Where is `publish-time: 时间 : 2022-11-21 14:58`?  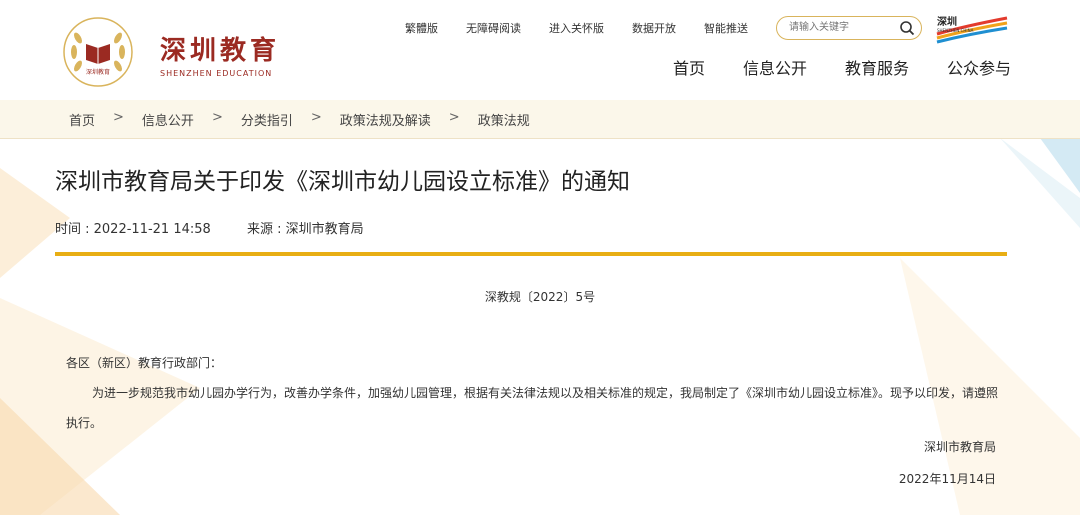
publish-time: 时间 : 2022-11-21 14:58 is located at coordinates (133, 229).